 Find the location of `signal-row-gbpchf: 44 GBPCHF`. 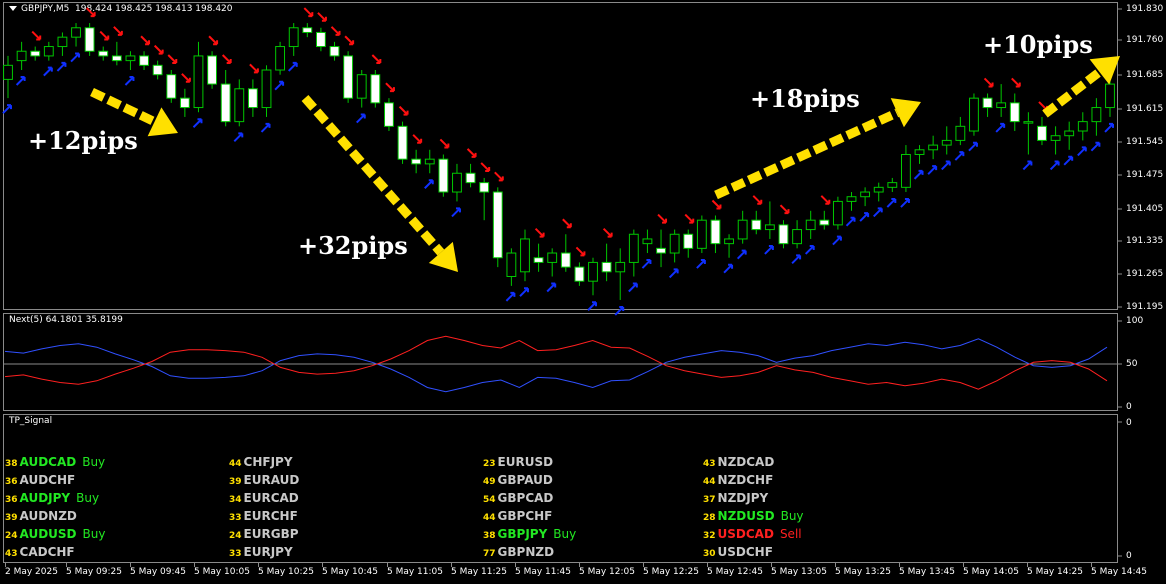

signal-row-gbpchf: 44 GBPCHF is located at coordinates (517, 516).